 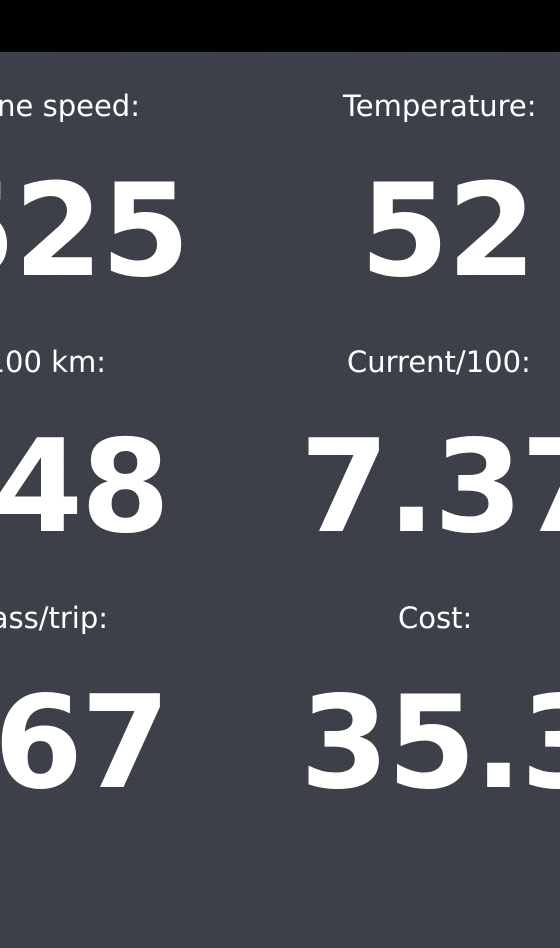 I want to click on stat-current-per-100: Current/100: 7.37, so click(x=420, y=468).